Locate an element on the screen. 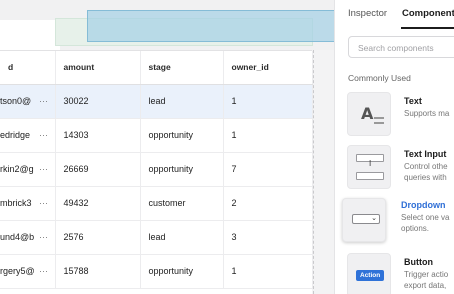  table-row: und4@b ··· 2576 lead 3 is located at coordinates (156, 237).